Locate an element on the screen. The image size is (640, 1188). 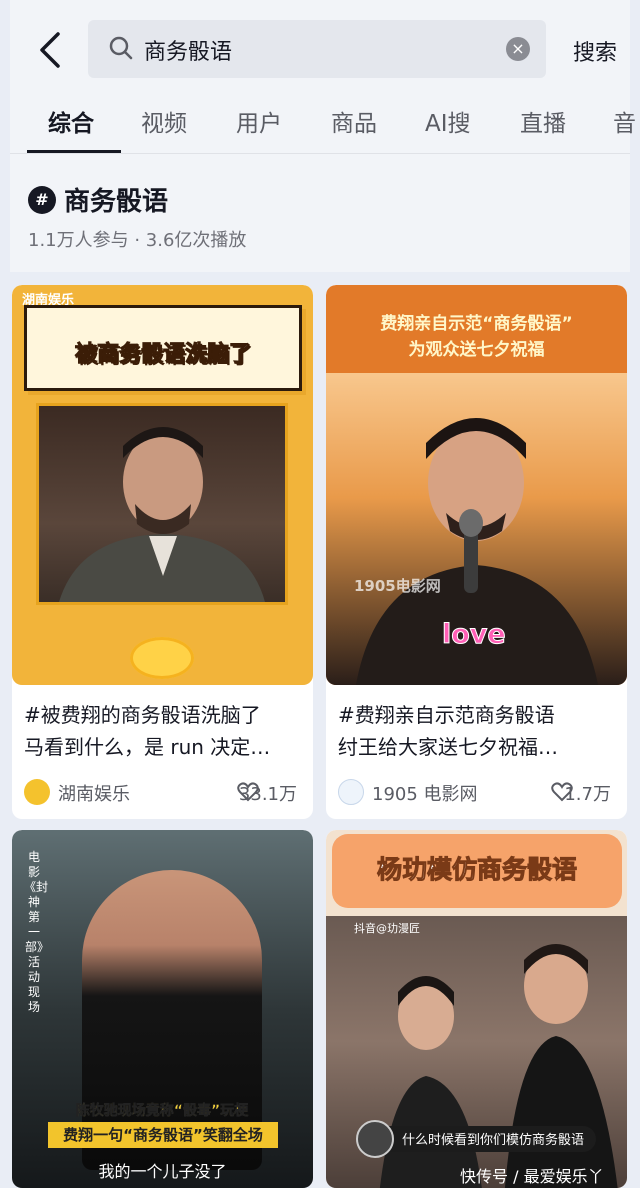
hashtag-icon: # is located at coordinates (42, 200).